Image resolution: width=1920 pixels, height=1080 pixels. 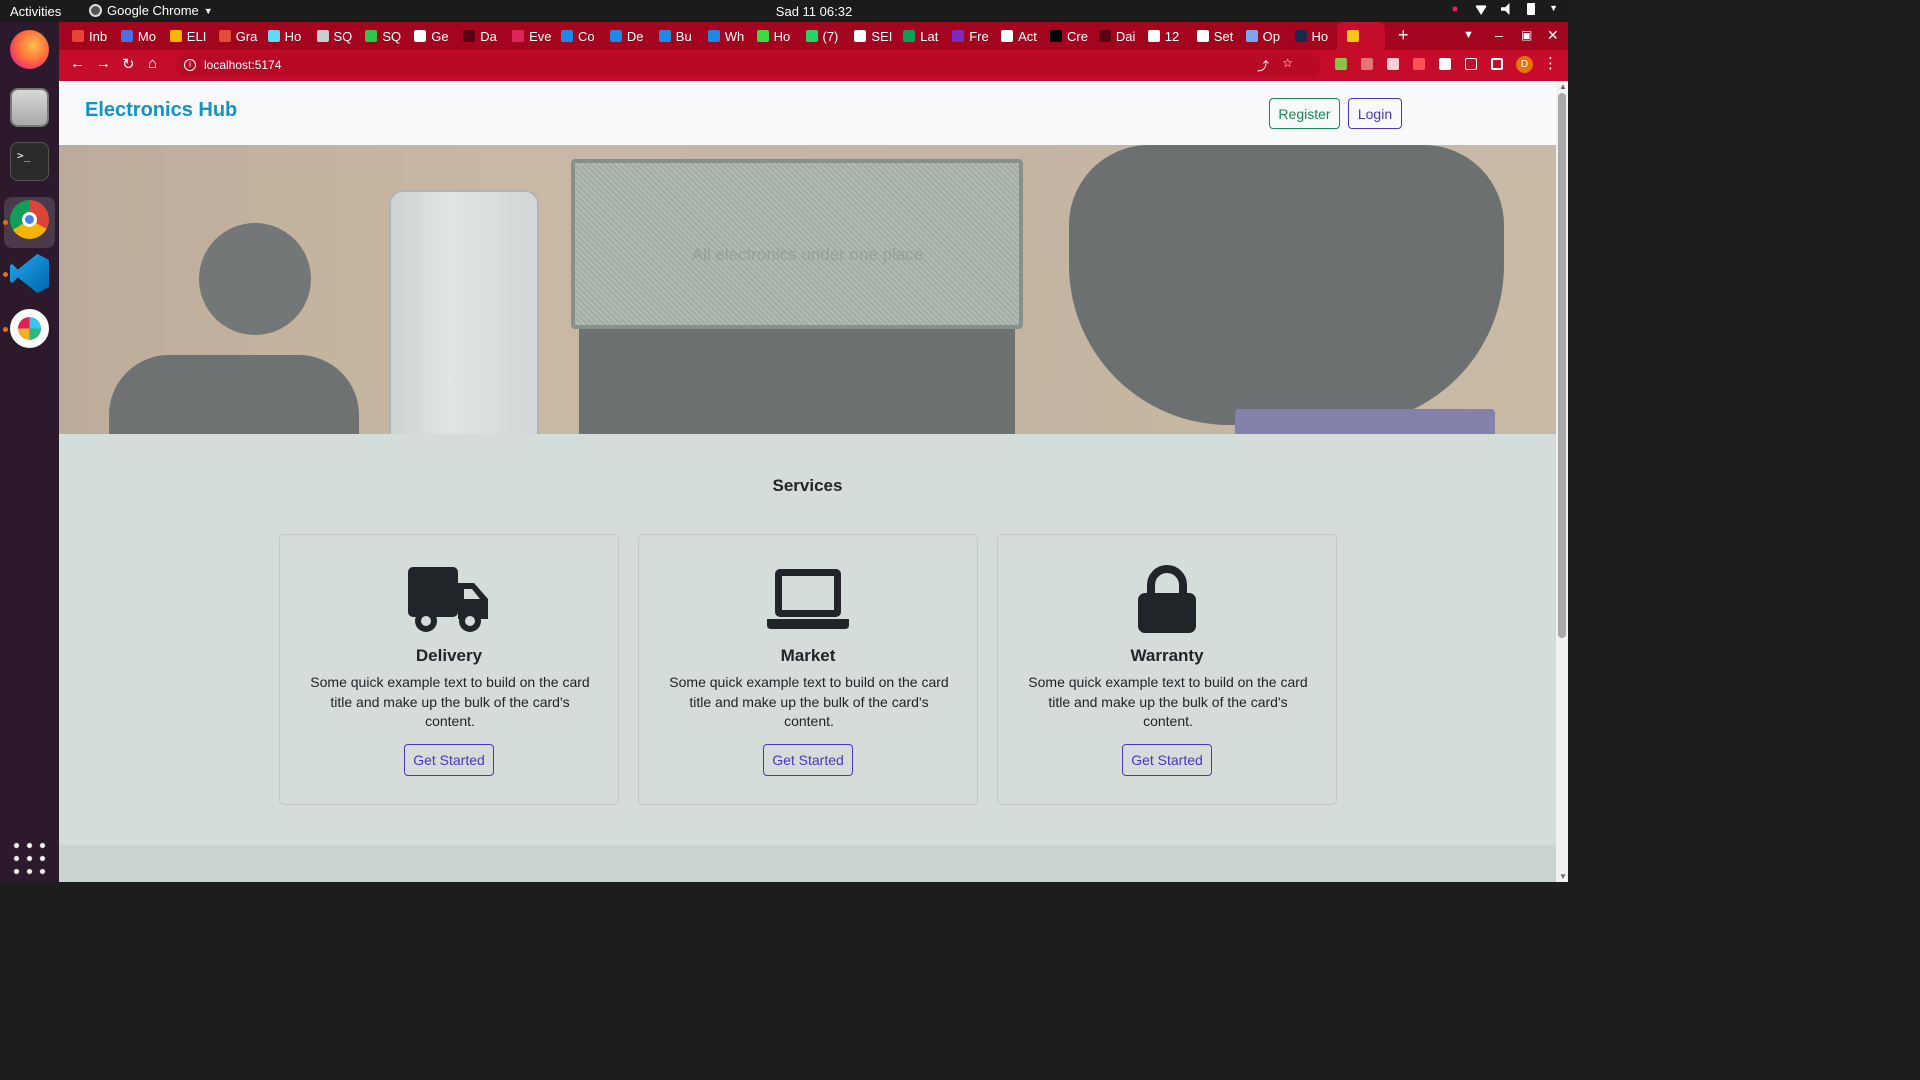 What do you see at coordinates (1562, 365) in the screenshot?
I see `scrollbar-thumb` at bounding box center [1562, 365].